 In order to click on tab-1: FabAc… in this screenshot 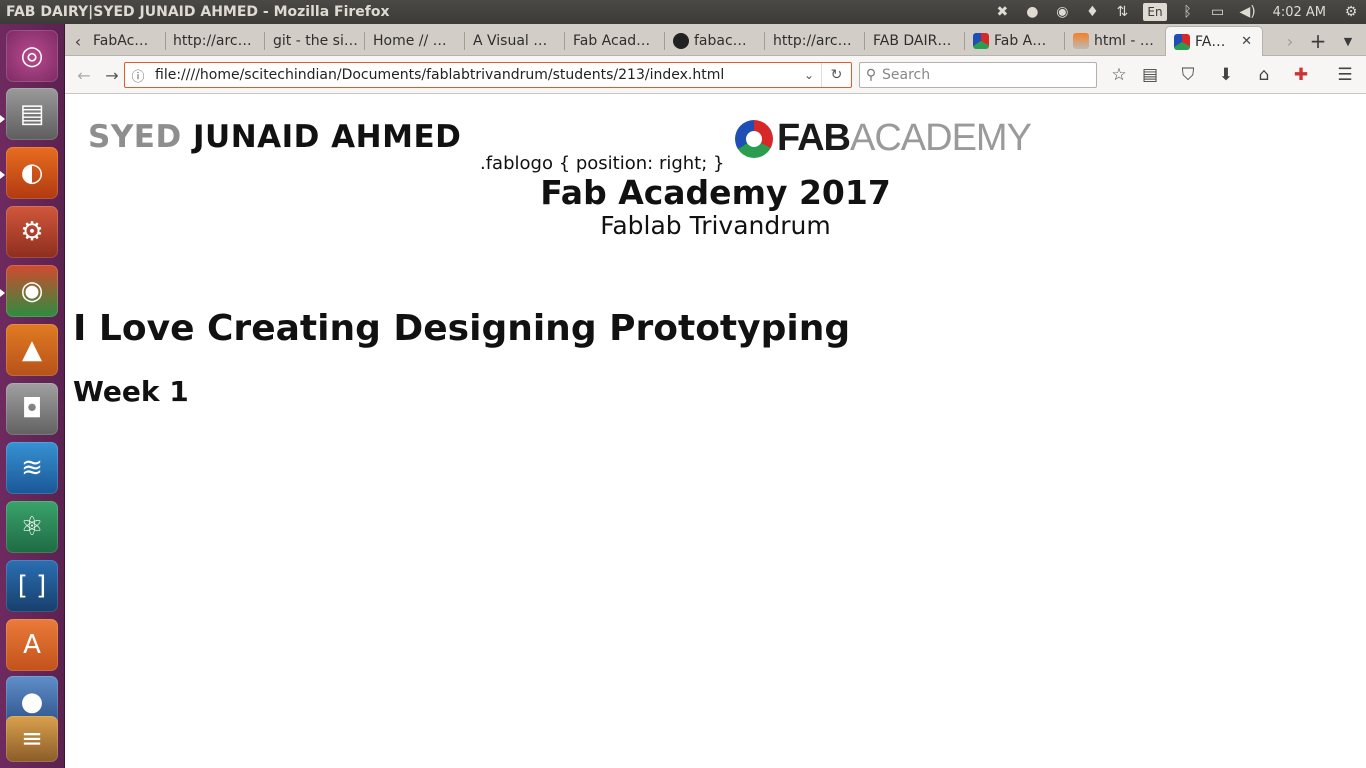, I will do `click(130, 41)`.